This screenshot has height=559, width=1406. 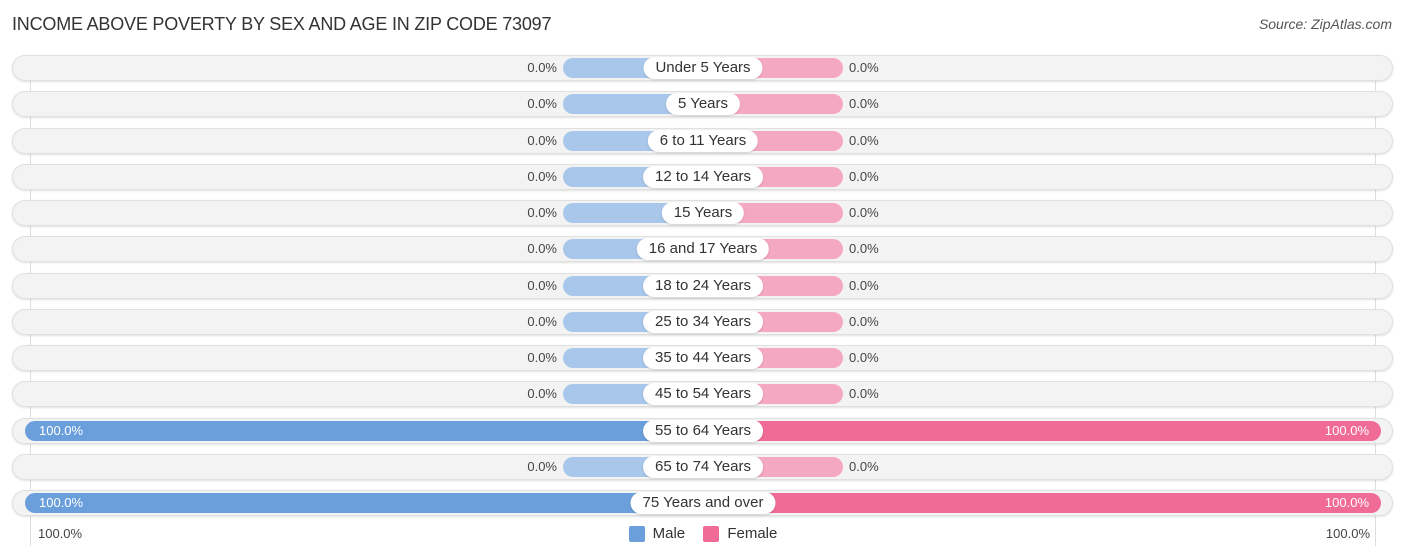 What do you see at coordinates (703, 430) in the screenshot?
I see `category-label: 55 to 64 Years` at bounding box center [703, 430].